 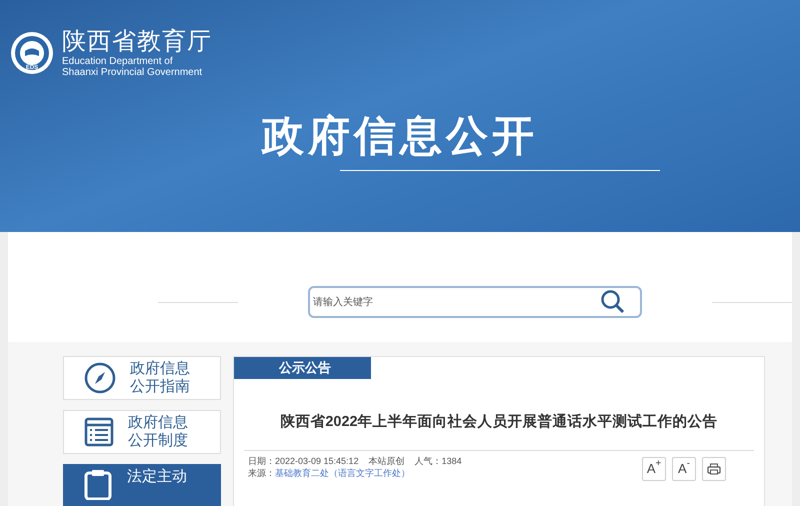 What do you see at coordinates (654, 468) in the screenshot?
I see `font-size-button: A$^{+}$` at bounding box center [654, 468].